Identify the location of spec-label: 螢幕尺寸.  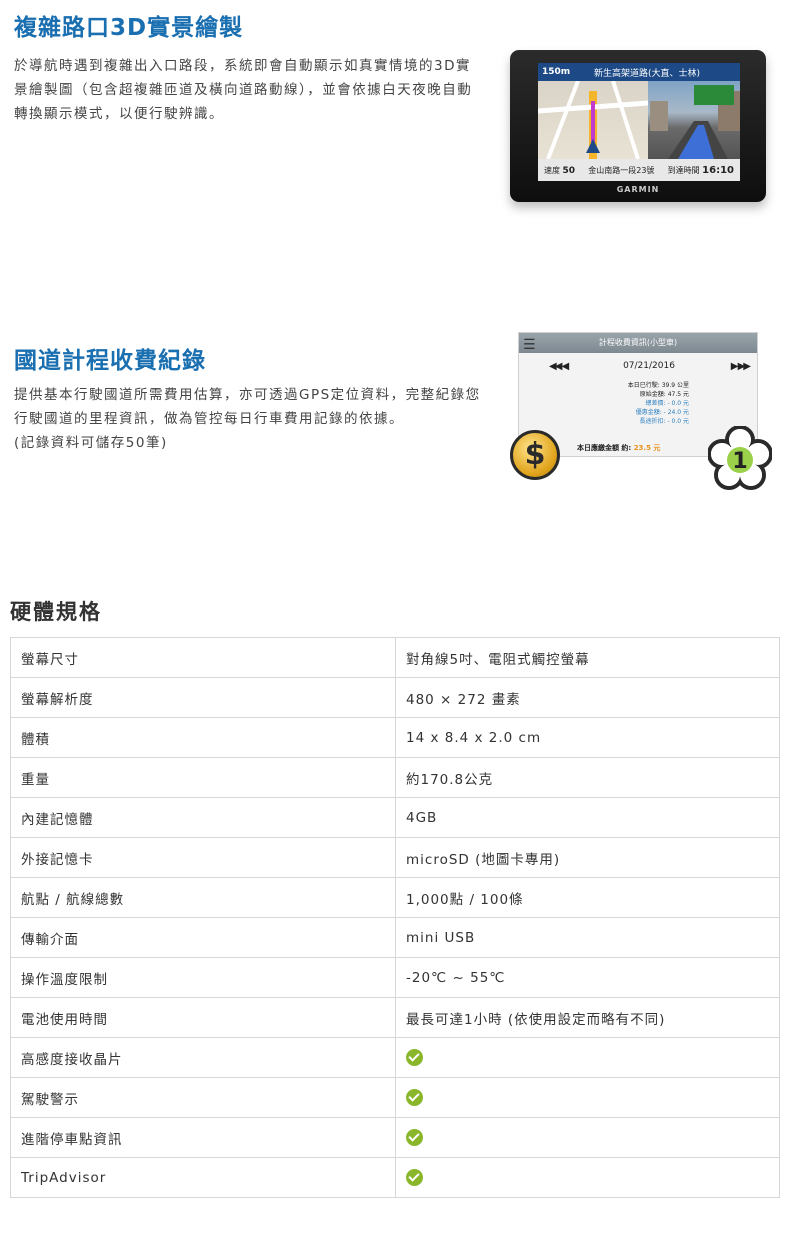
(203, 657).